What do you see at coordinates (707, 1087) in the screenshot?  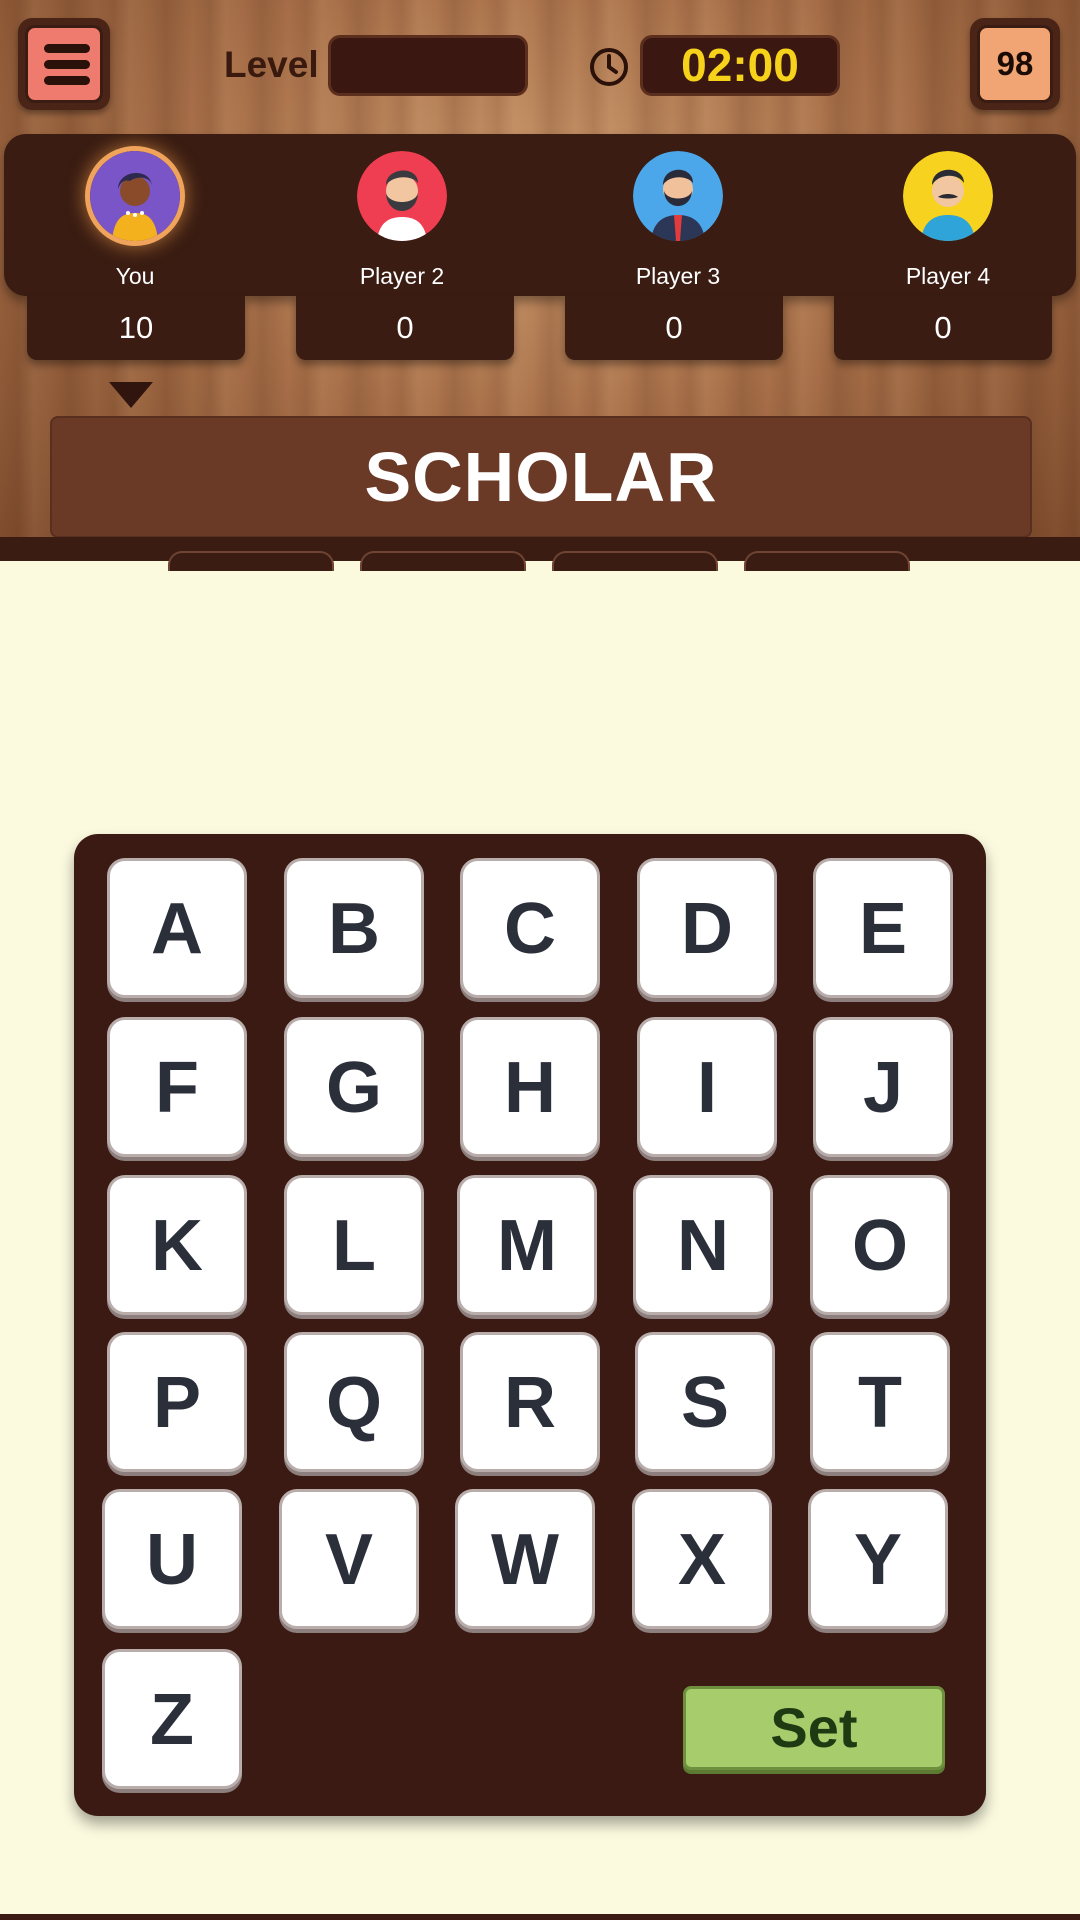 I see `key-i: I` at bounding box center [707, 1087].